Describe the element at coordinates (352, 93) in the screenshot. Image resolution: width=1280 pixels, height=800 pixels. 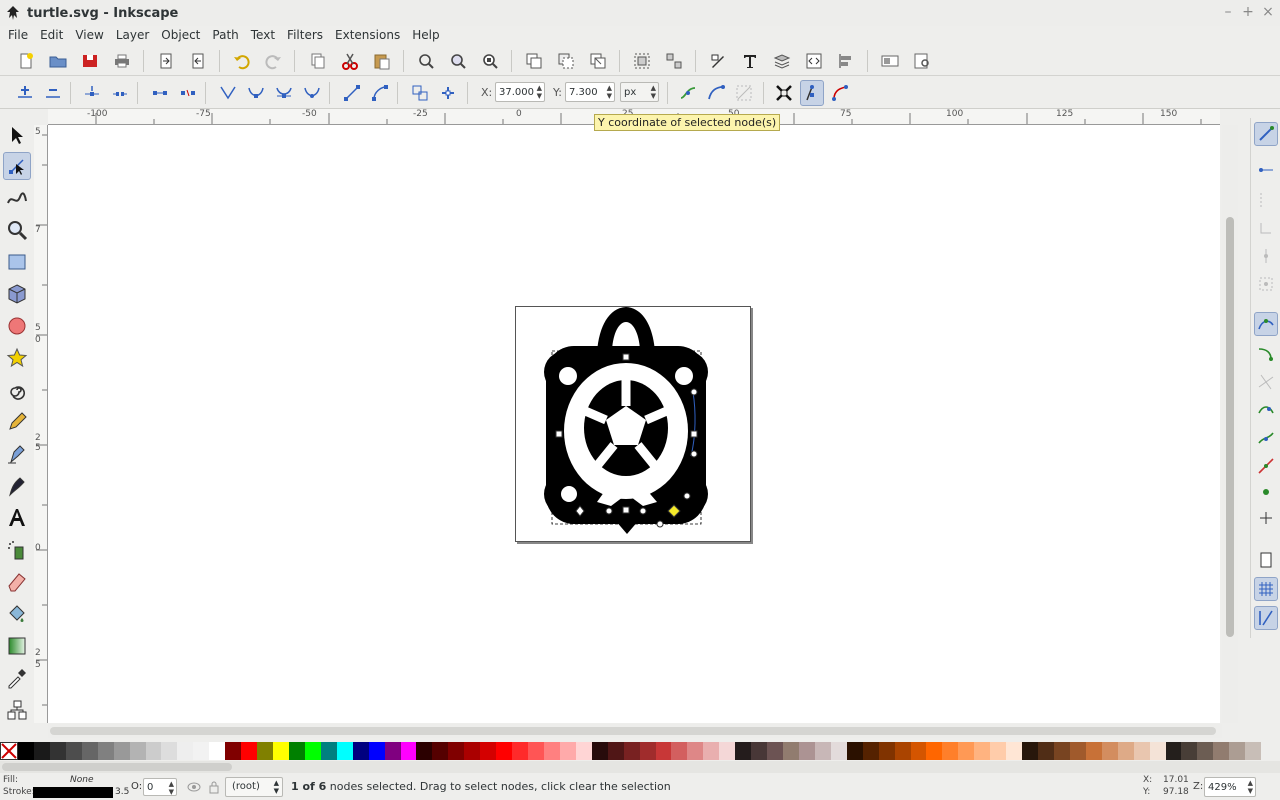
I see `segment-line-button` at that location.